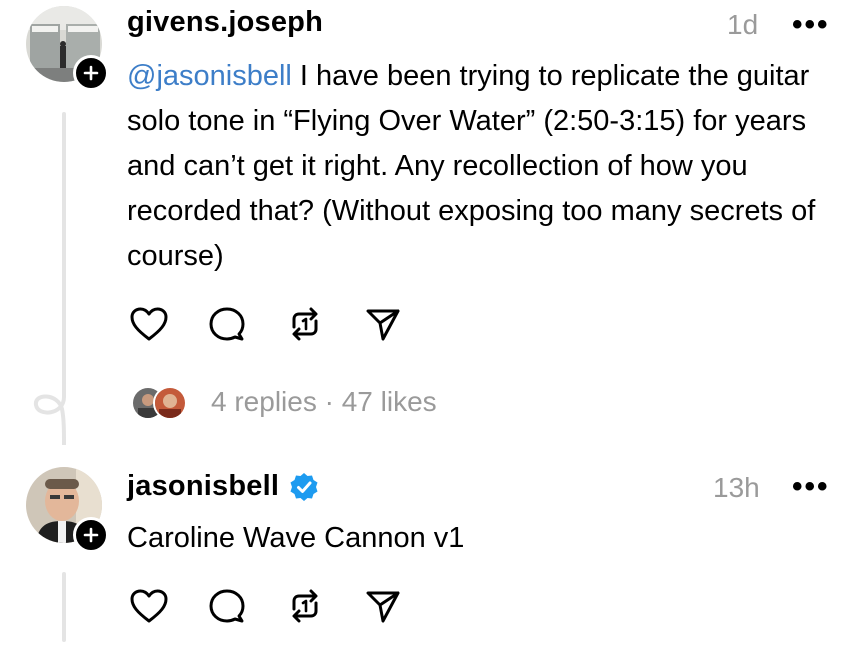  I want to click on post-stats: 4 replies · 47 likes, so click(324, 402).